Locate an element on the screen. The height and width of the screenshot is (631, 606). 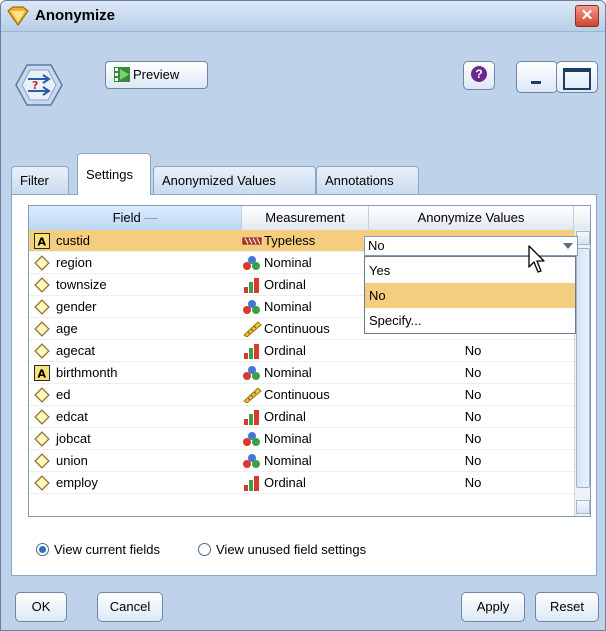
radio-button-current is located at coordinates (42, 549).